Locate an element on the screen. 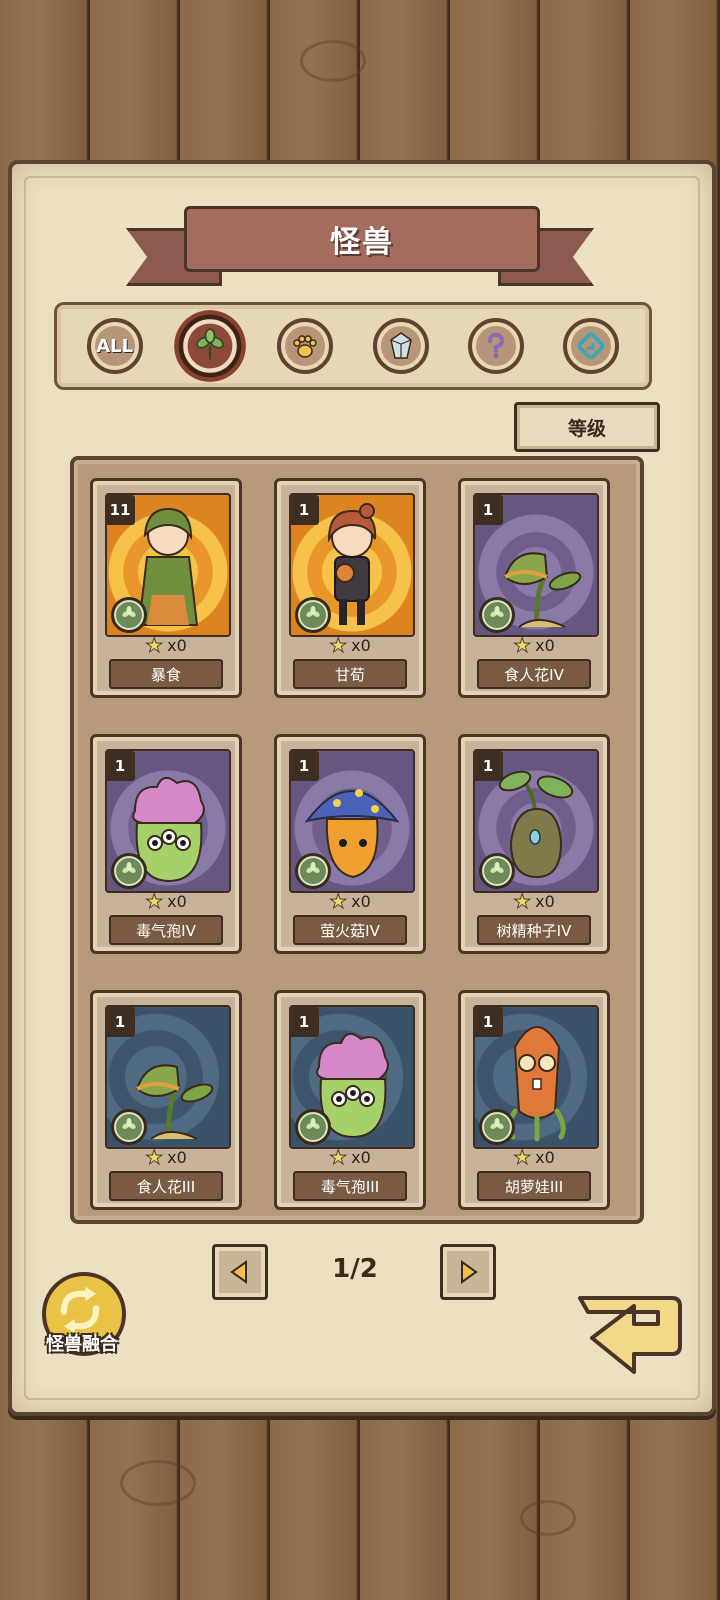  fusion-label: 怪兽融合 is located at coordinates (82, 1344).